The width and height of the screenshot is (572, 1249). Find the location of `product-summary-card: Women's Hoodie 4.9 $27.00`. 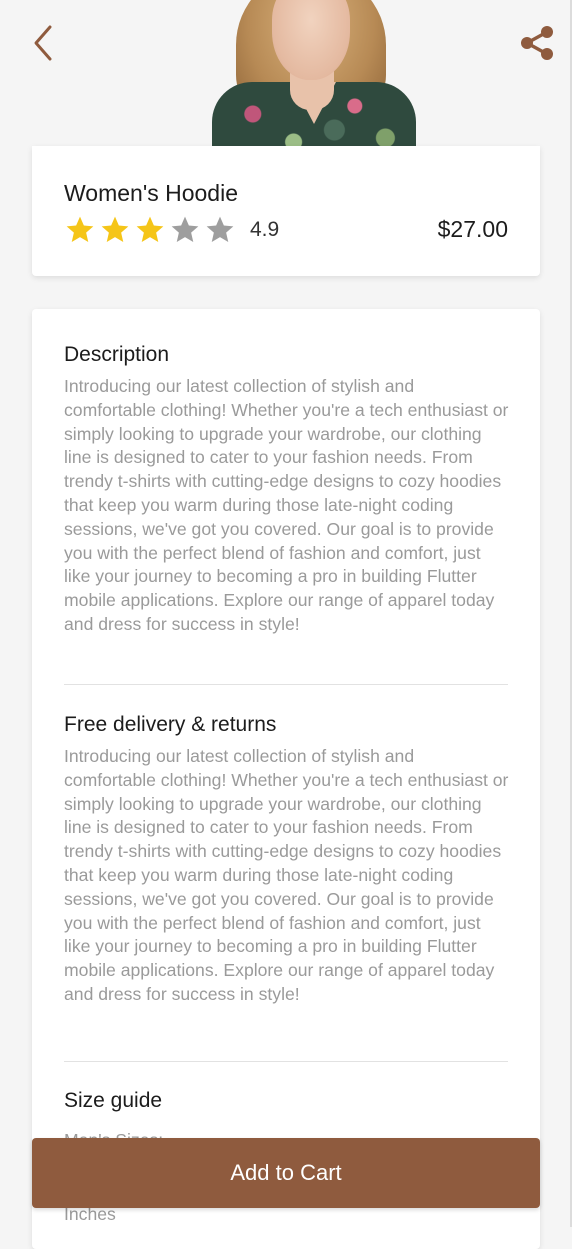

product-summary-card: Women's Hoodie 4.9 $27.00 is located at coordinates (286, 211).